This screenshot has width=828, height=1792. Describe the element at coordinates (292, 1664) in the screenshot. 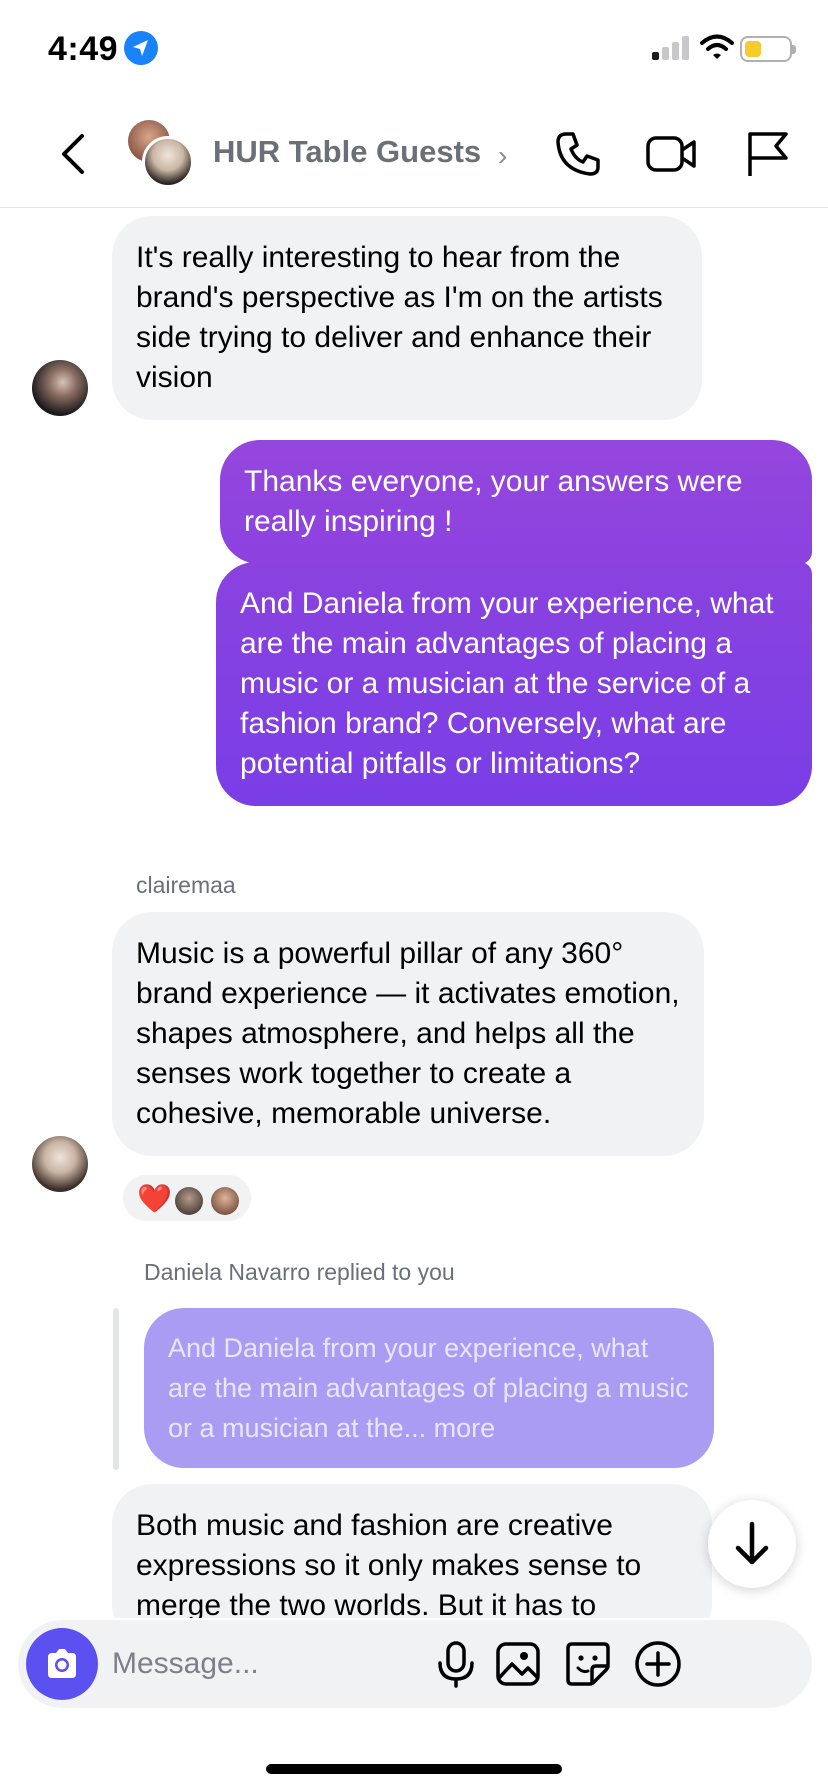

I see `message-input` at that location.